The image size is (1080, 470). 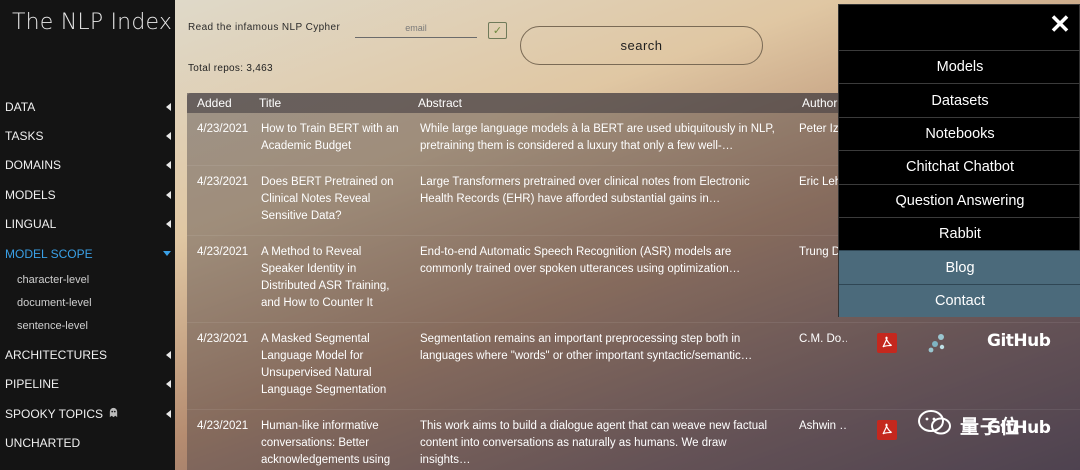 What do you see at coordinates (87, 325) in the screenshot?
I see `sidebar-subitem-sentence-level: sentence-level` at bounding box center [87, 325].